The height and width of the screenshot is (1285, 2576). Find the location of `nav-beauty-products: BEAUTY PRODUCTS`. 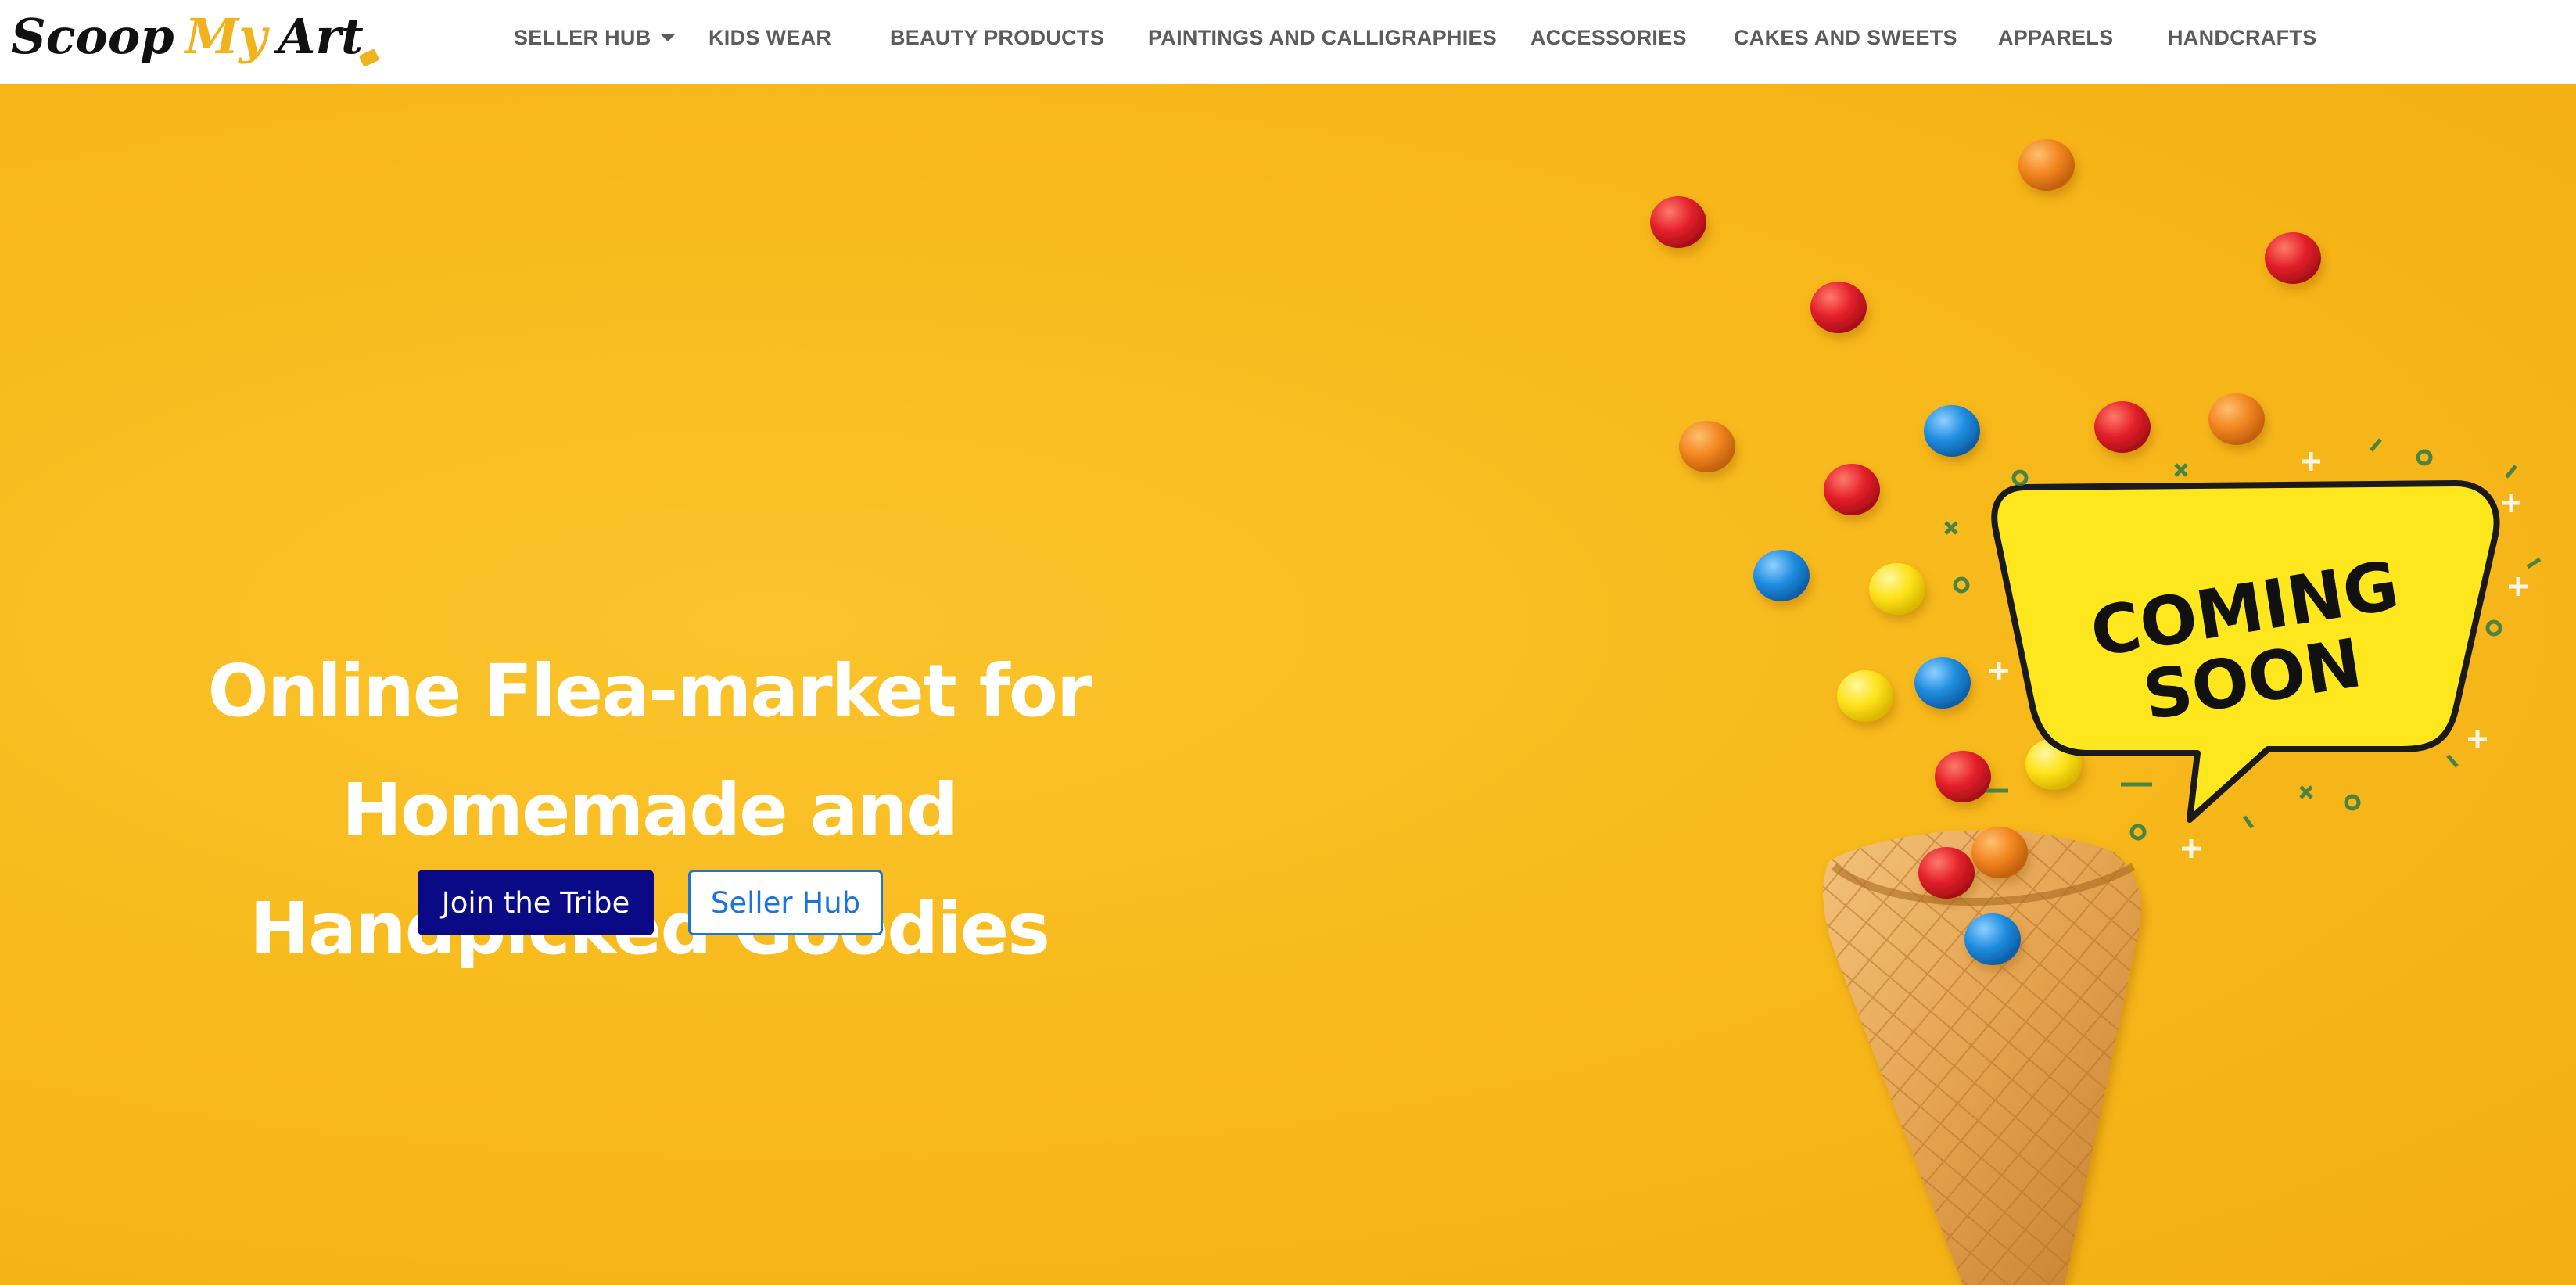

nav-beauty-products: BEAUTY PRODUCTS is located at coordinates (997, 37).